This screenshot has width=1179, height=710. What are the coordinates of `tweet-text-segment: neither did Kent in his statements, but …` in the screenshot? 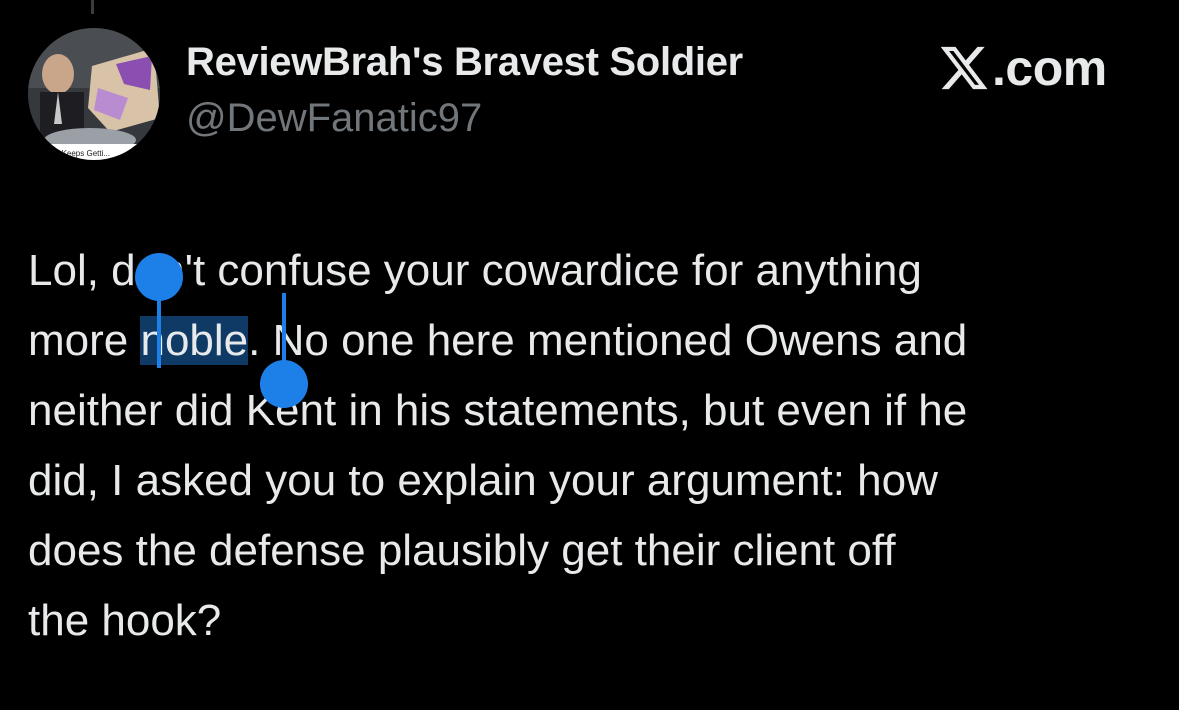 It's located at (498, 410).